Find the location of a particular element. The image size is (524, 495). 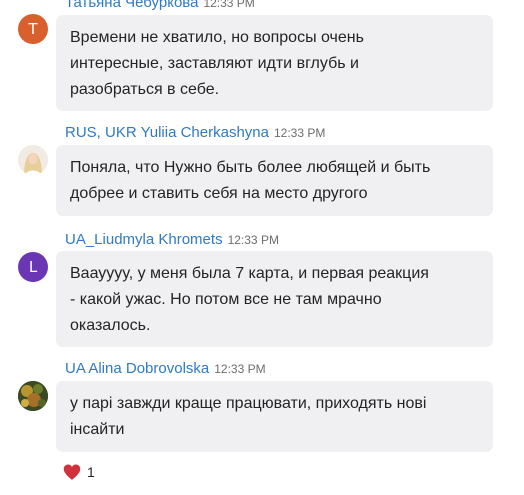

message-header: UA_Liudmyla Khromets 12:33 PM is located at coordinates (172, 240).